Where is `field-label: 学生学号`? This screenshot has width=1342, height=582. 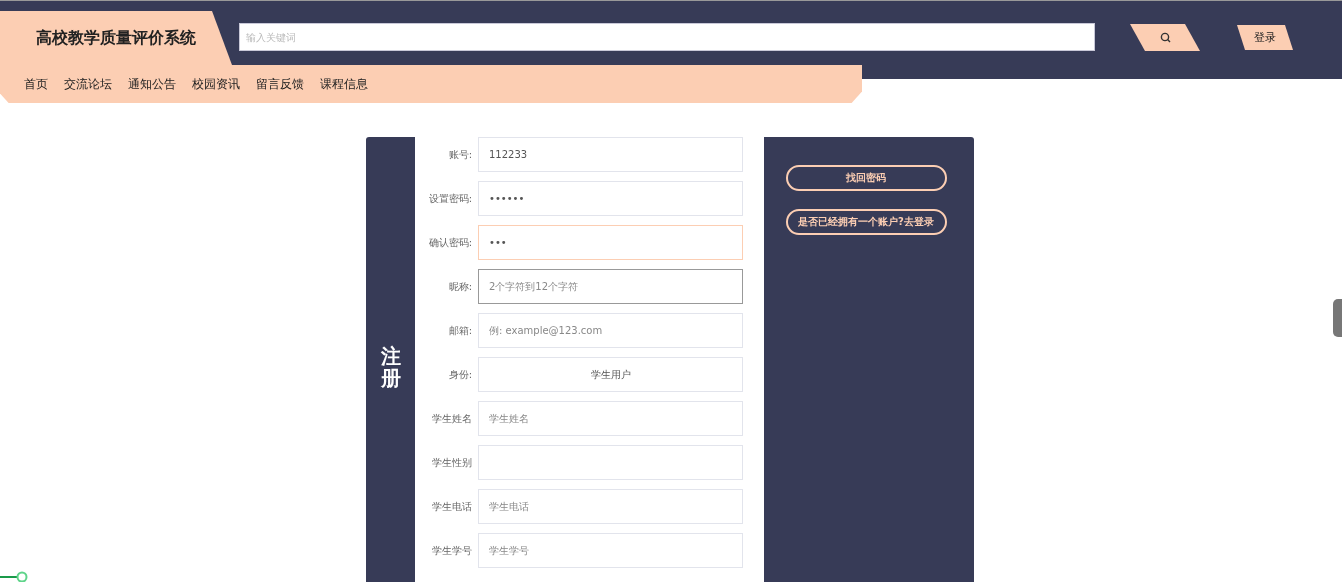 field-label: 学生学号 is located at coordinates (451, 550).